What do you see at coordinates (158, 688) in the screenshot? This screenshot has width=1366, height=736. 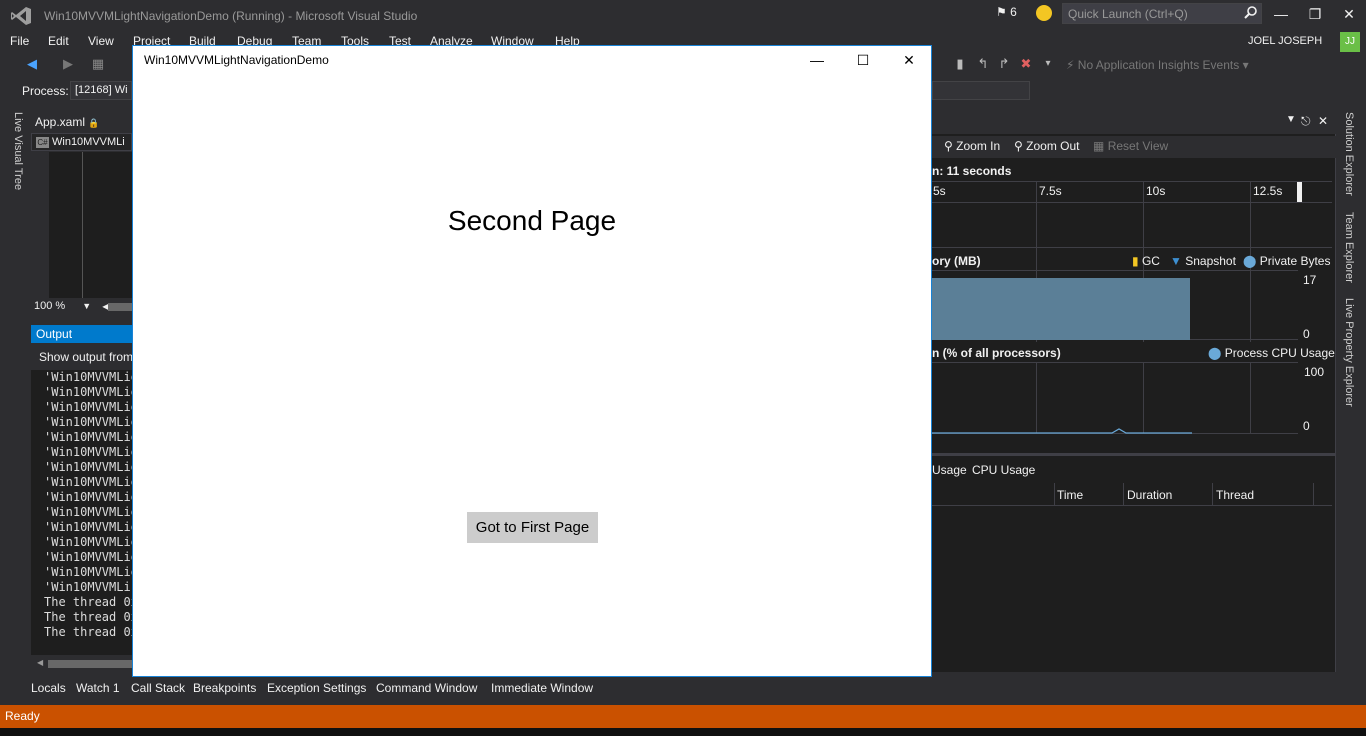 I see `tab-call-stack: Call Stack` at bounding box center [158, 688].